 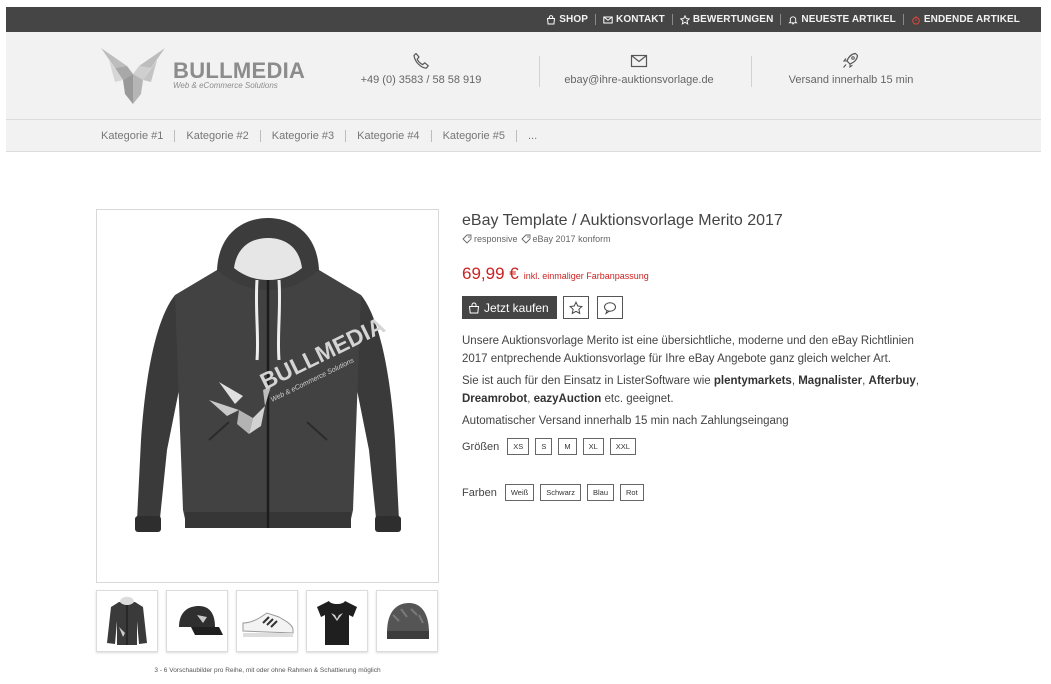 I want to click on brand-name: eazyAuction, so click(x=567, y=399).